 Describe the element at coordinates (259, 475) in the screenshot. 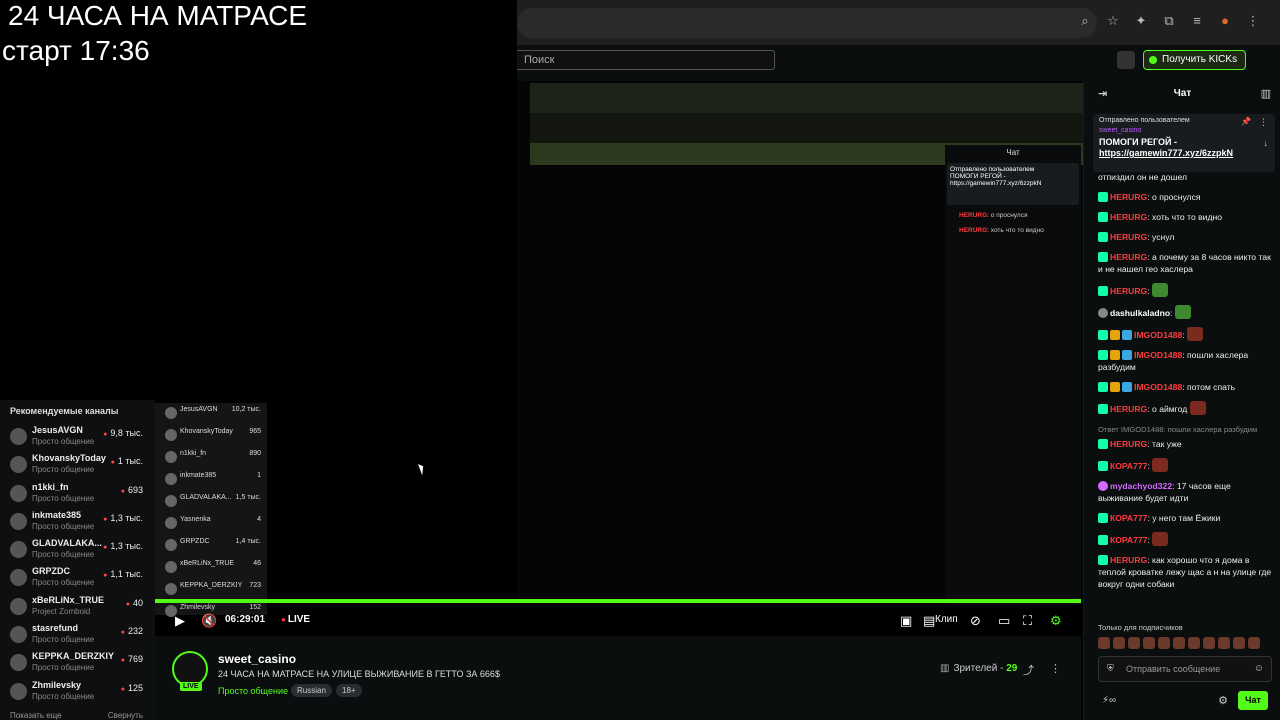

I see `nested-viewer-count: 1` at that location.